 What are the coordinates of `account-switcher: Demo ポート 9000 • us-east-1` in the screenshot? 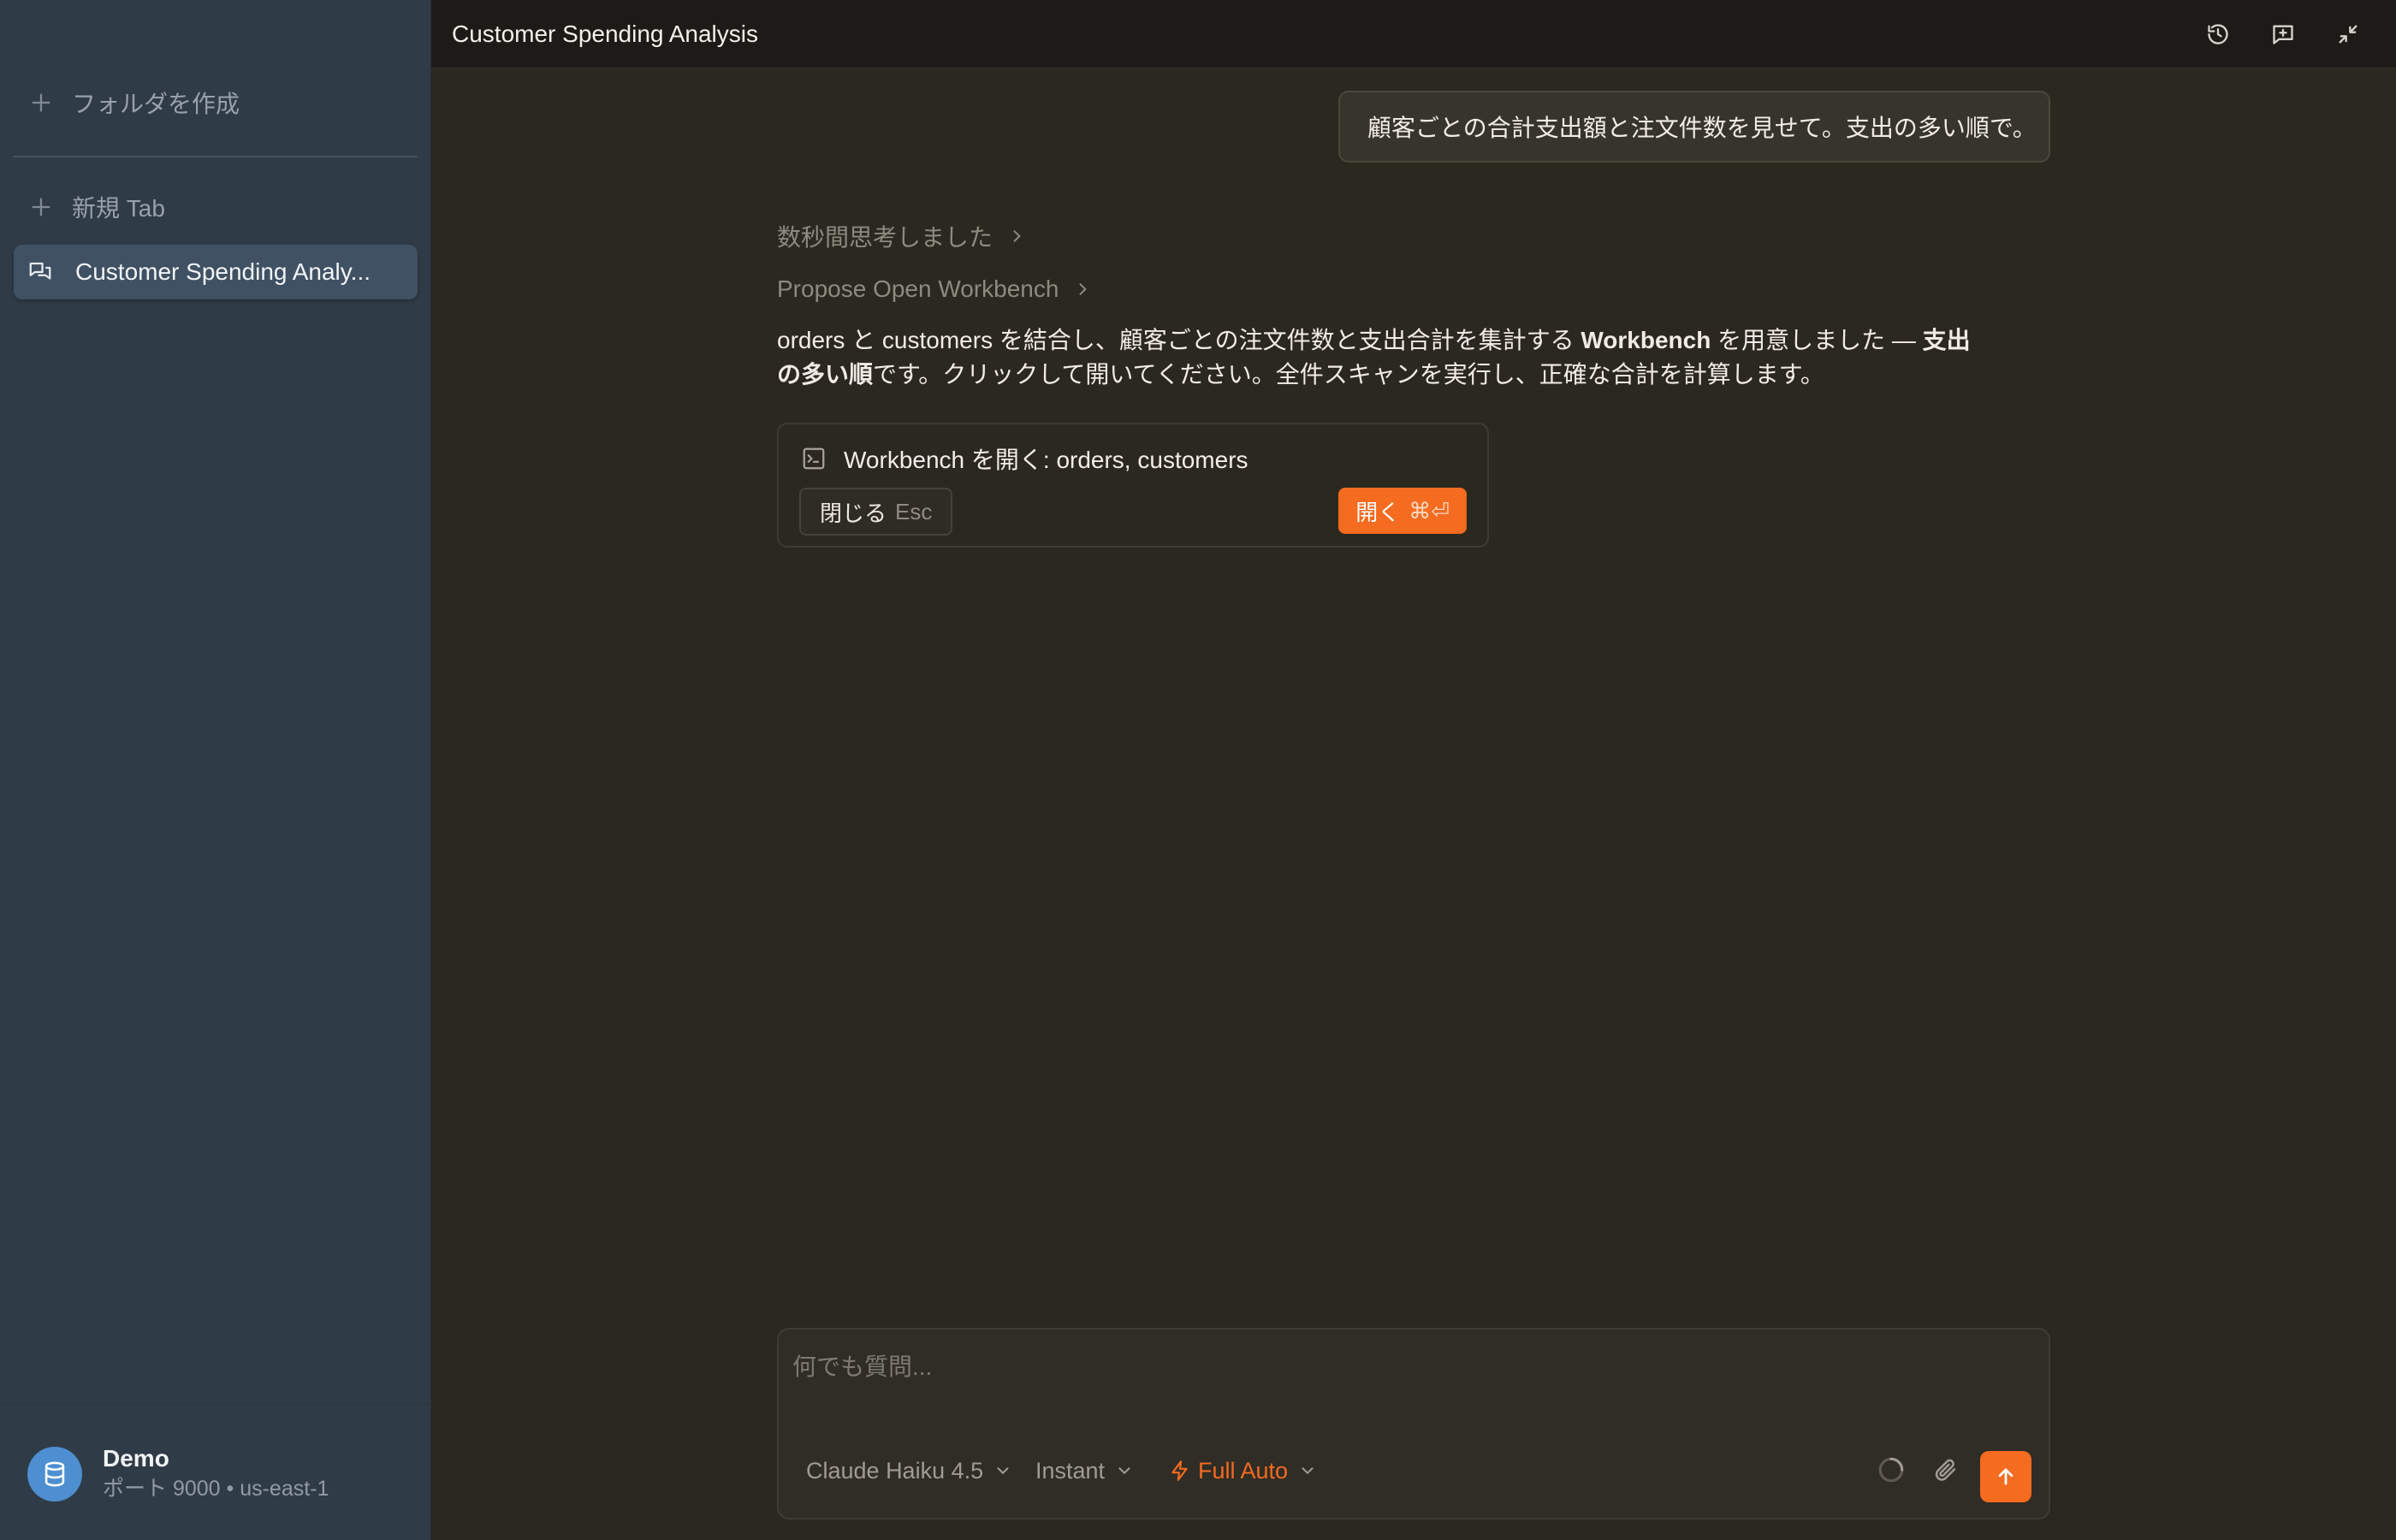 It's located at (178, 1474).